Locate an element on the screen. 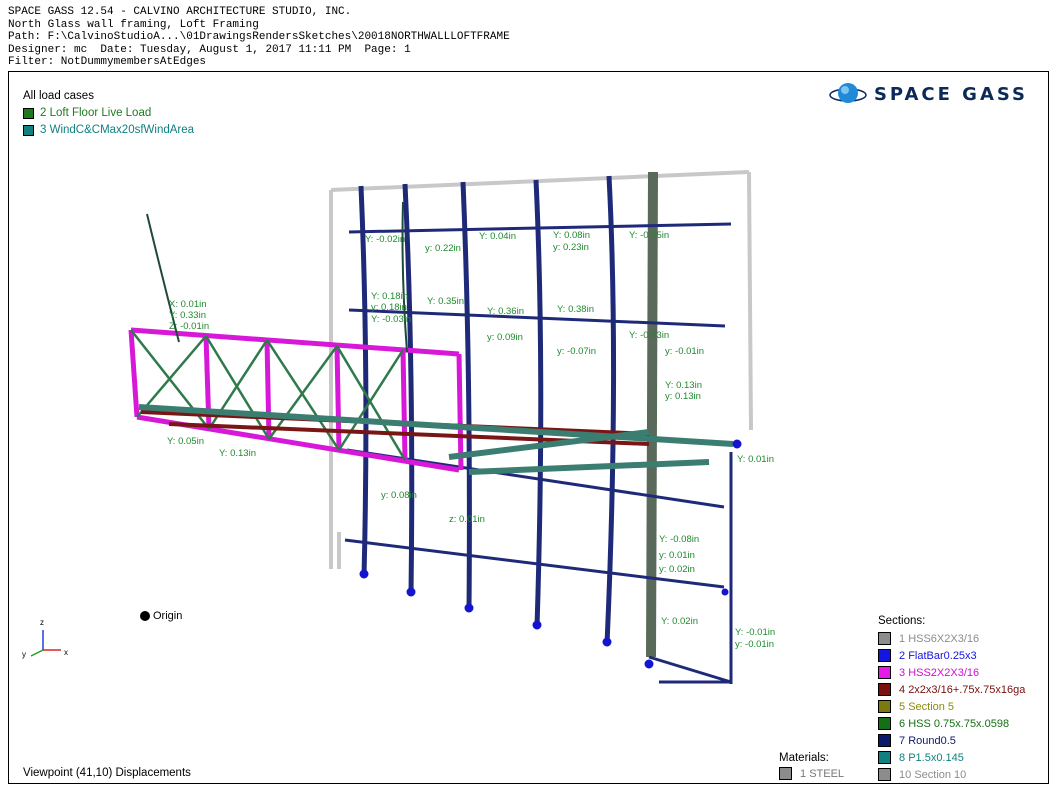 This screenshot has width=1058, height=792. section-label: 3 HSS2X2X3/16 is located at coordinates (939, 672).